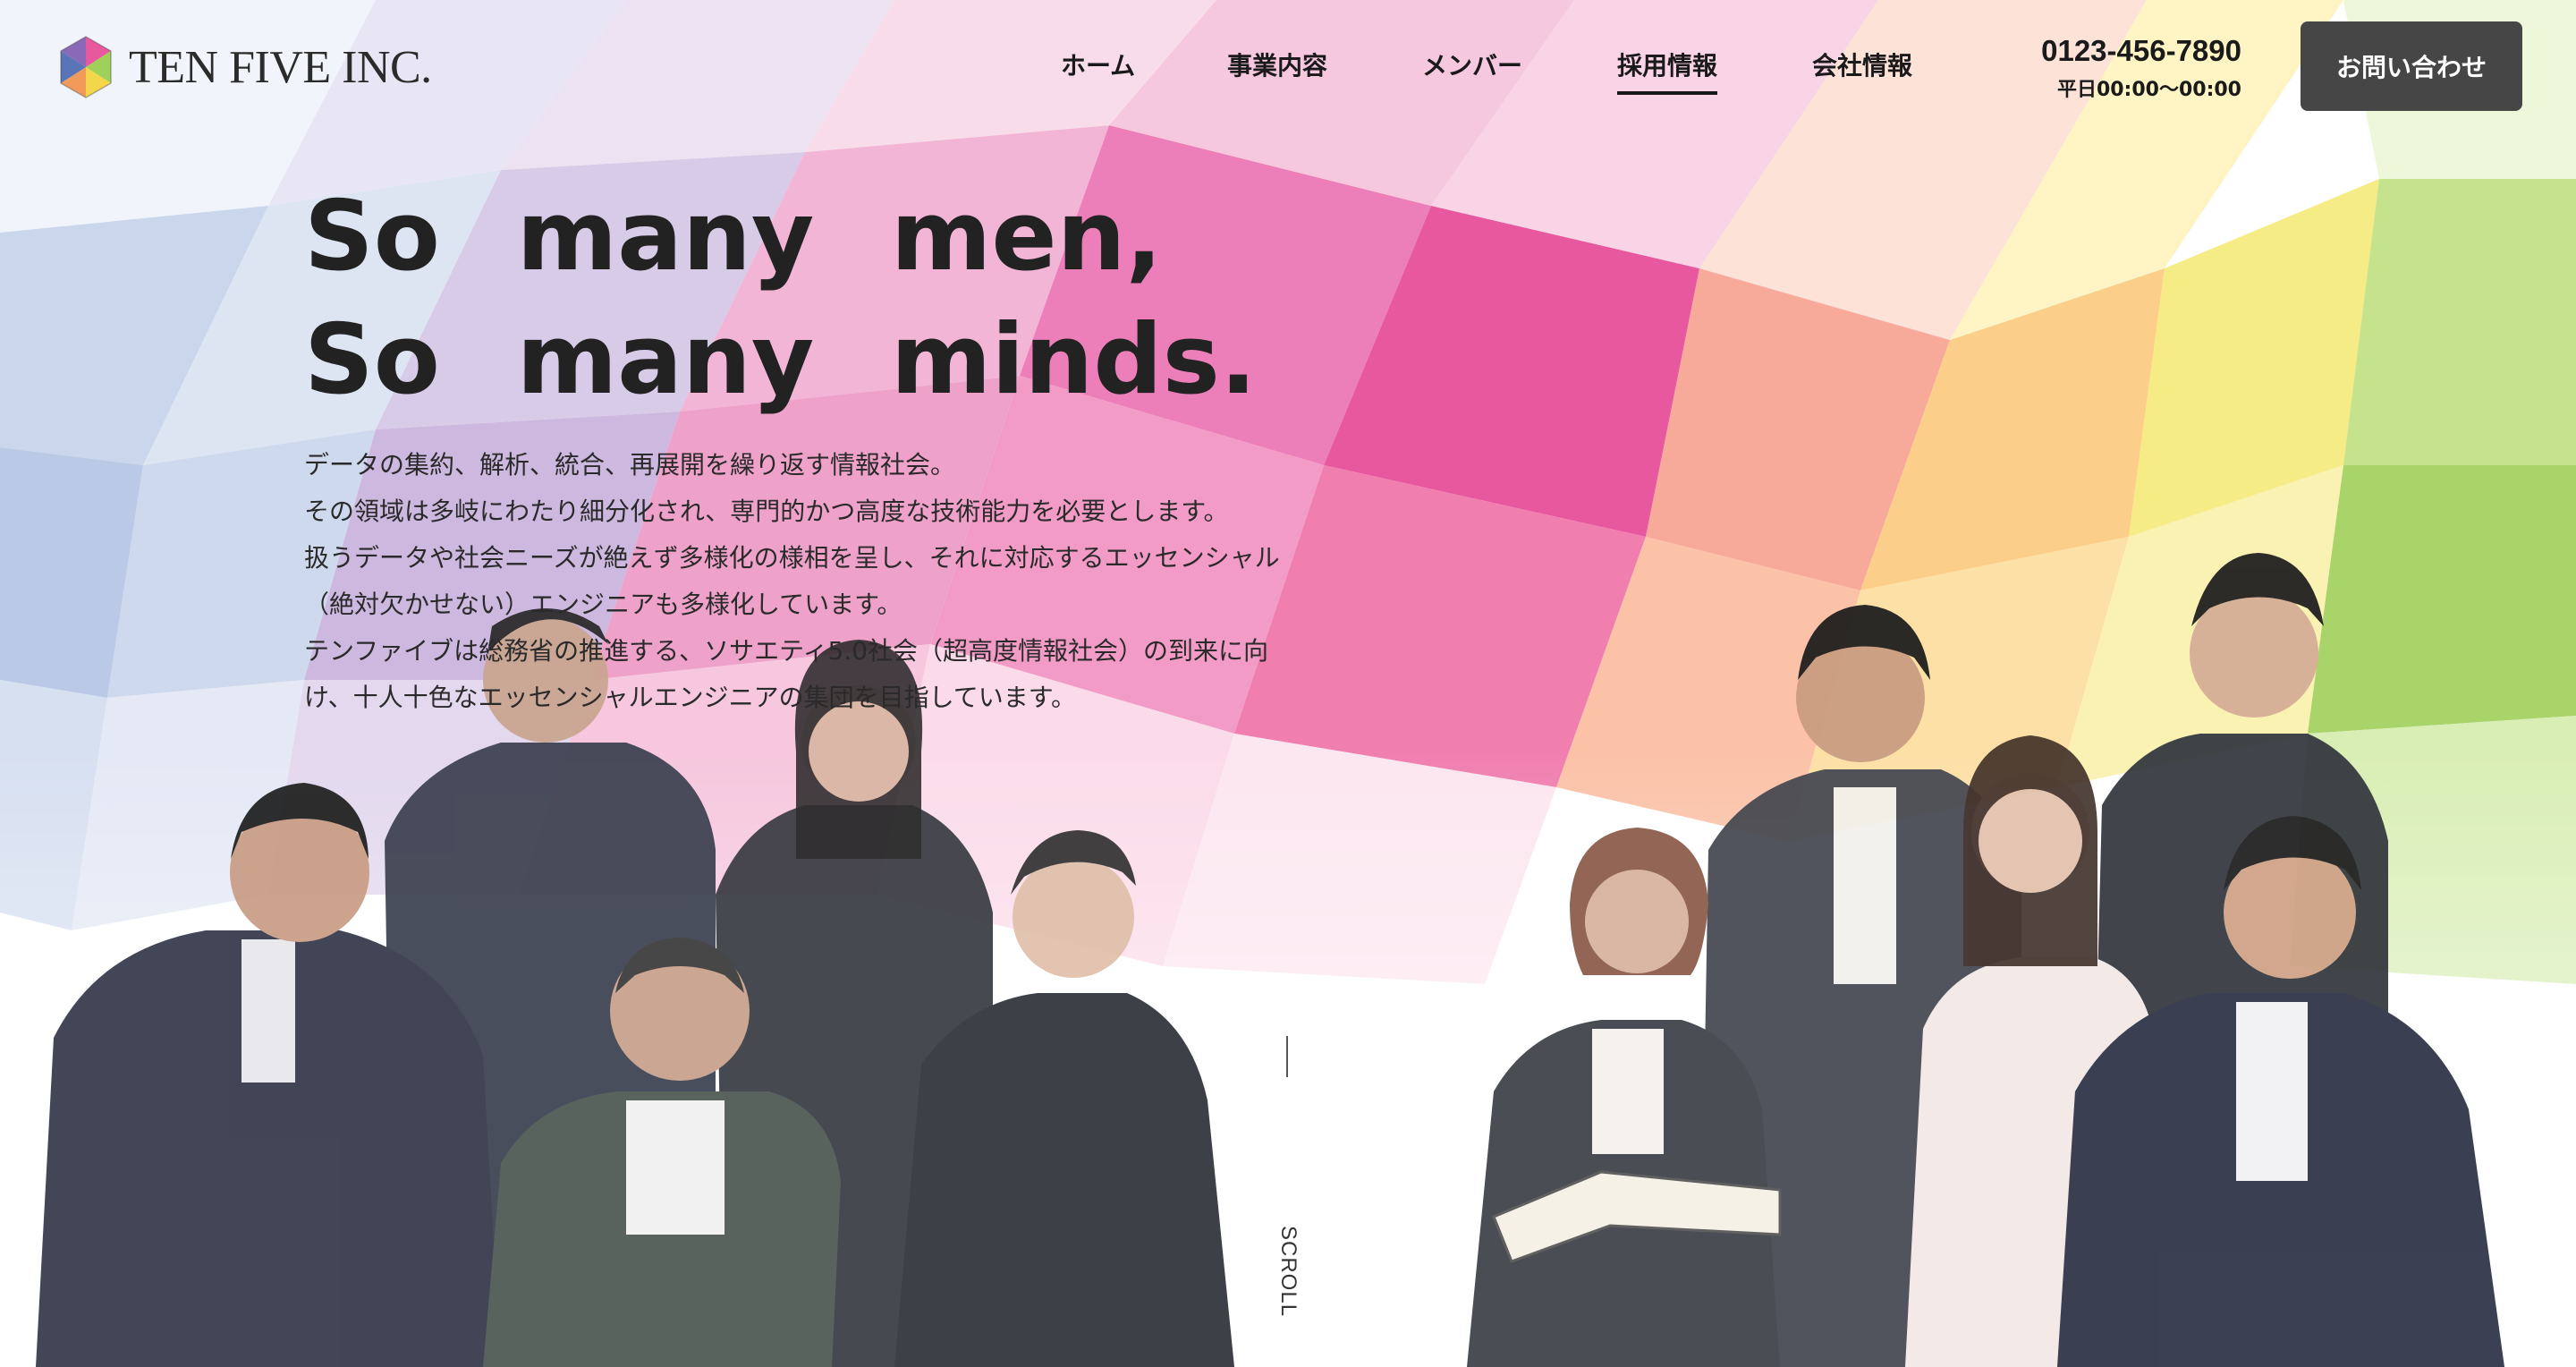 The height and width of the screenshot is (1367, 2576). I want to click on hero-body-line: その領域は多岐にわたり細分化され、専門的かつ高度な技術能力を必要とします。, so click(766, 511).